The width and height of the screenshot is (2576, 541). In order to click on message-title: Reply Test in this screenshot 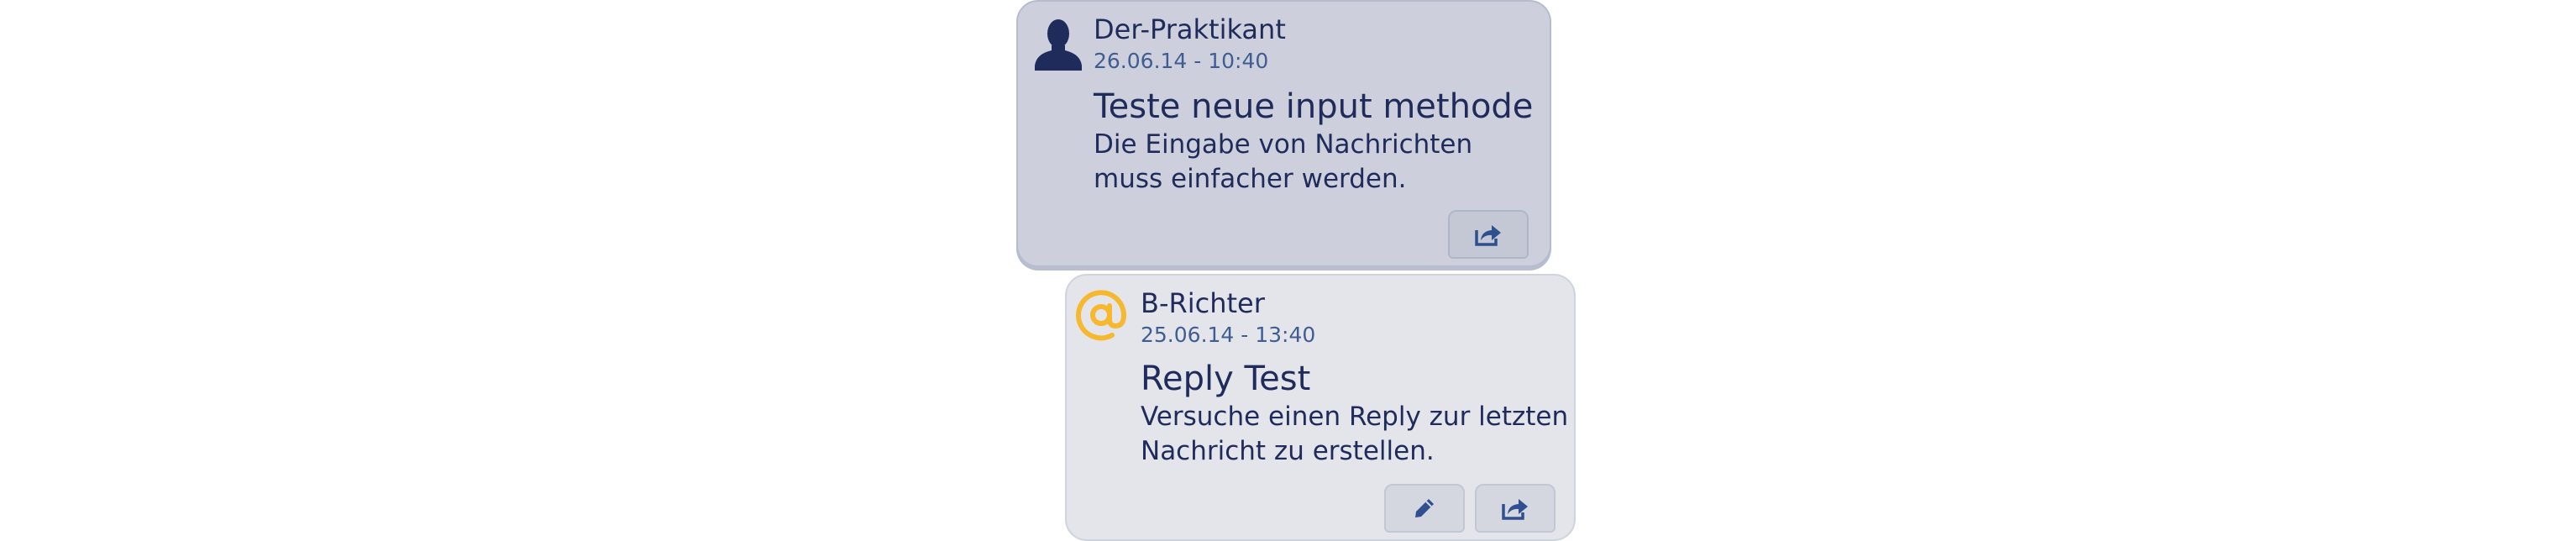, I will do `click(1226, 379)`.